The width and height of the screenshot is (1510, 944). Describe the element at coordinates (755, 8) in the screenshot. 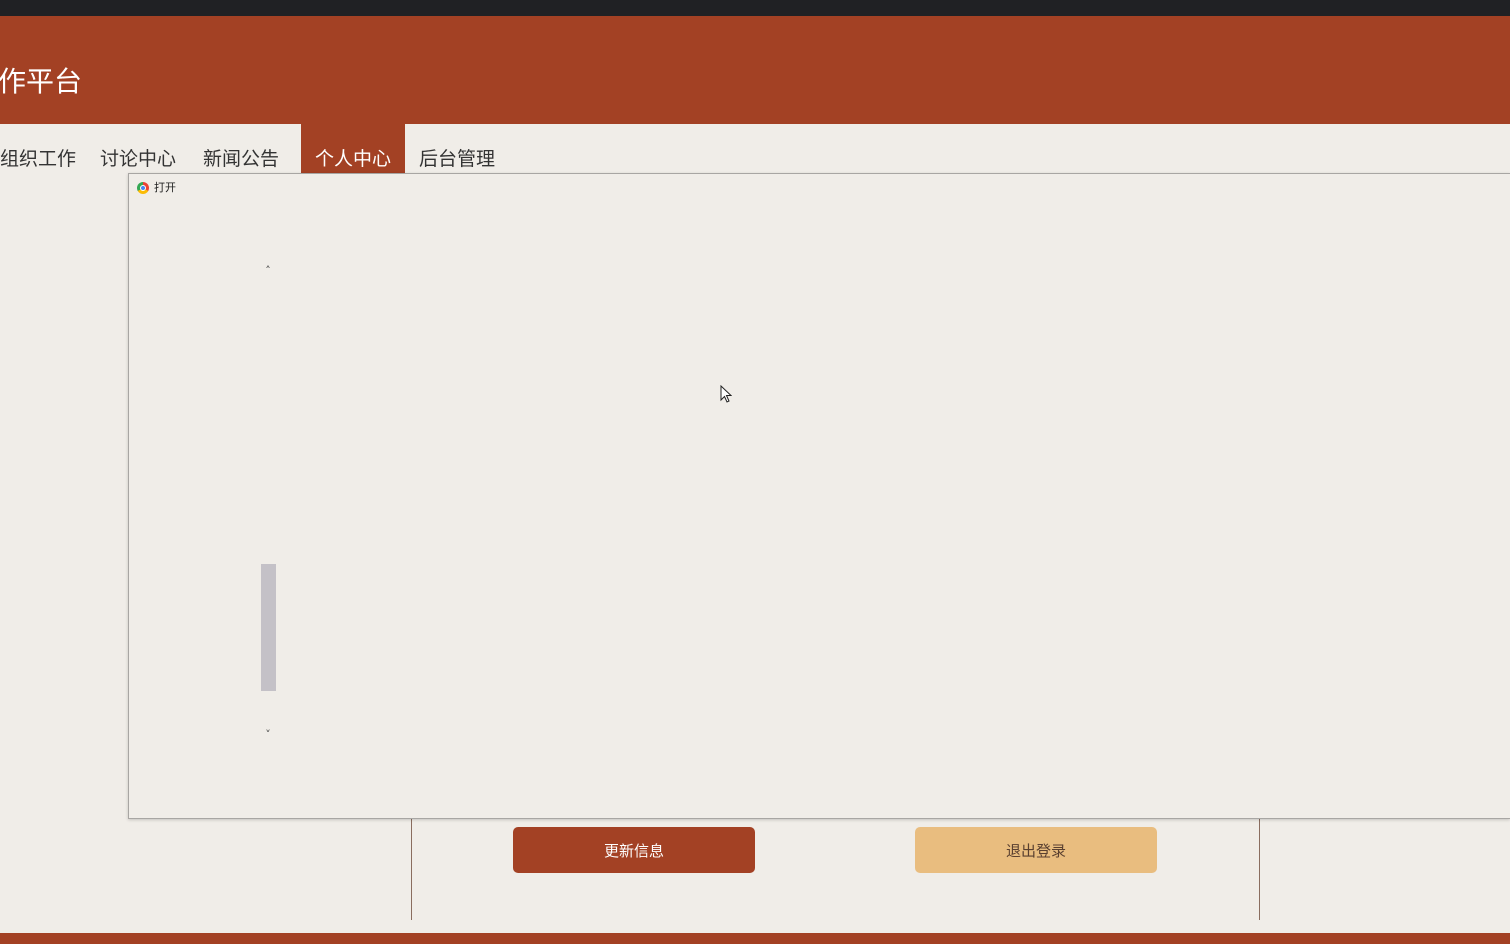

I see `browser-top-strip` at that location.